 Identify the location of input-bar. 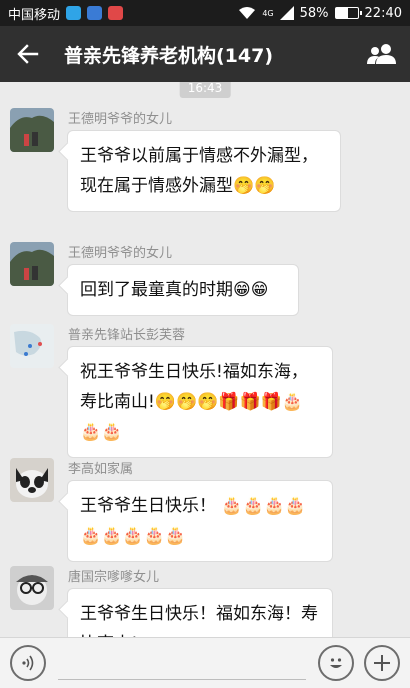
(205, 662).